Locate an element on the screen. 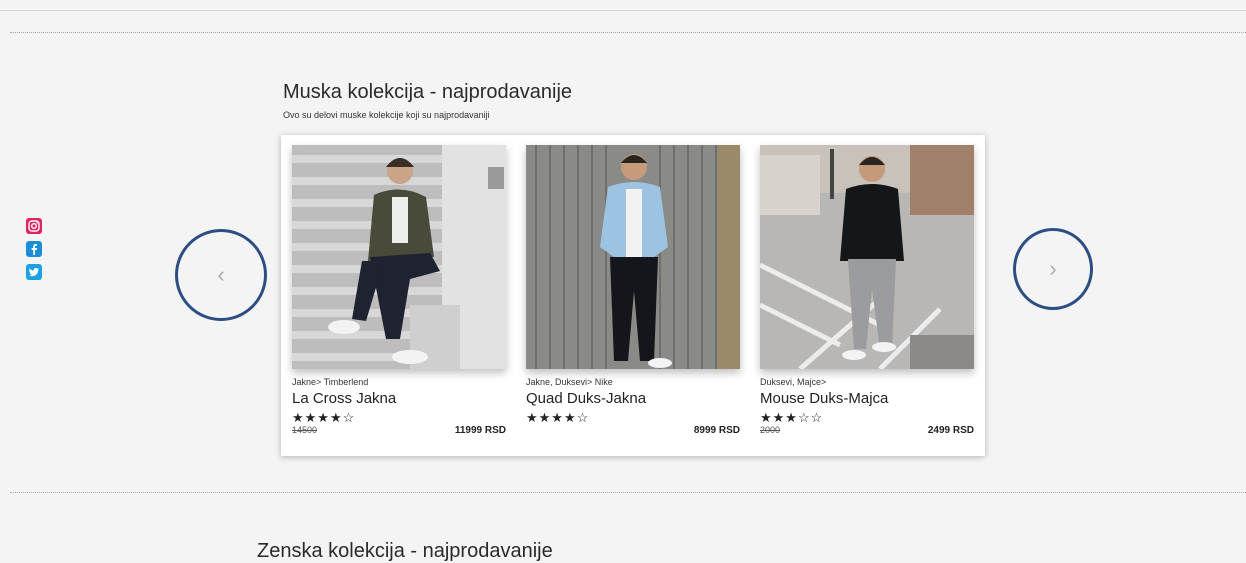 The image size is (1246, 563). product-price: 2499 RSD is located at coordinates (950, 430).